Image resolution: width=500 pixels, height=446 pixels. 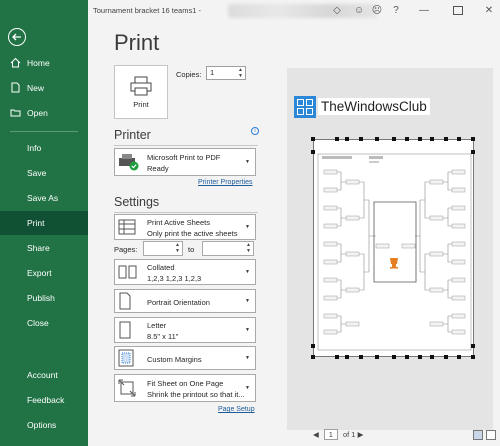 I want to click on scaling-icon, so click(x=127, y=388).